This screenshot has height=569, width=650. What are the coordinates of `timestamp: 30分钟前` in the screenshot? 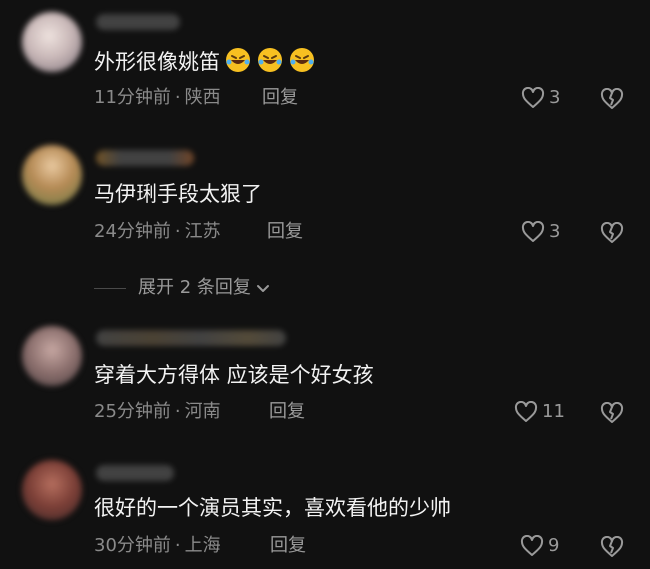 It's located at (132, 545).